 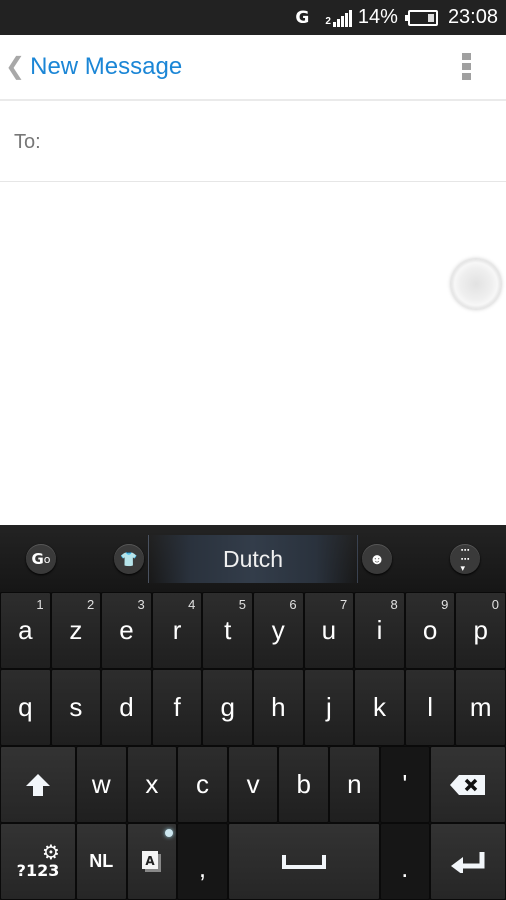 I want to click on key-label: NL, so click(x=101, y=861).